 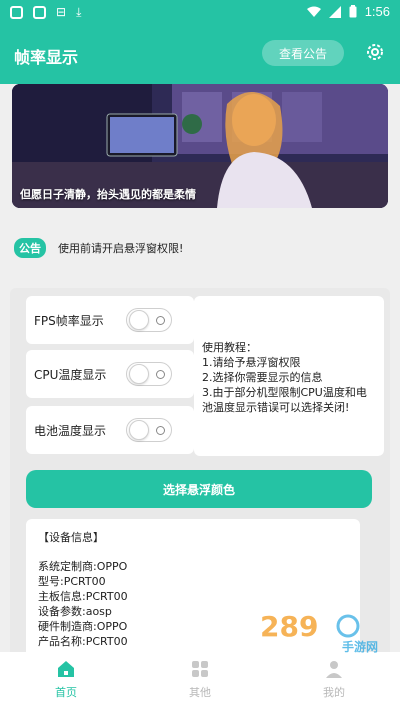 I want to click on banner-caption: 但愿日子清静，抬头遇见的都是柔情, so click(x=108, y=194).